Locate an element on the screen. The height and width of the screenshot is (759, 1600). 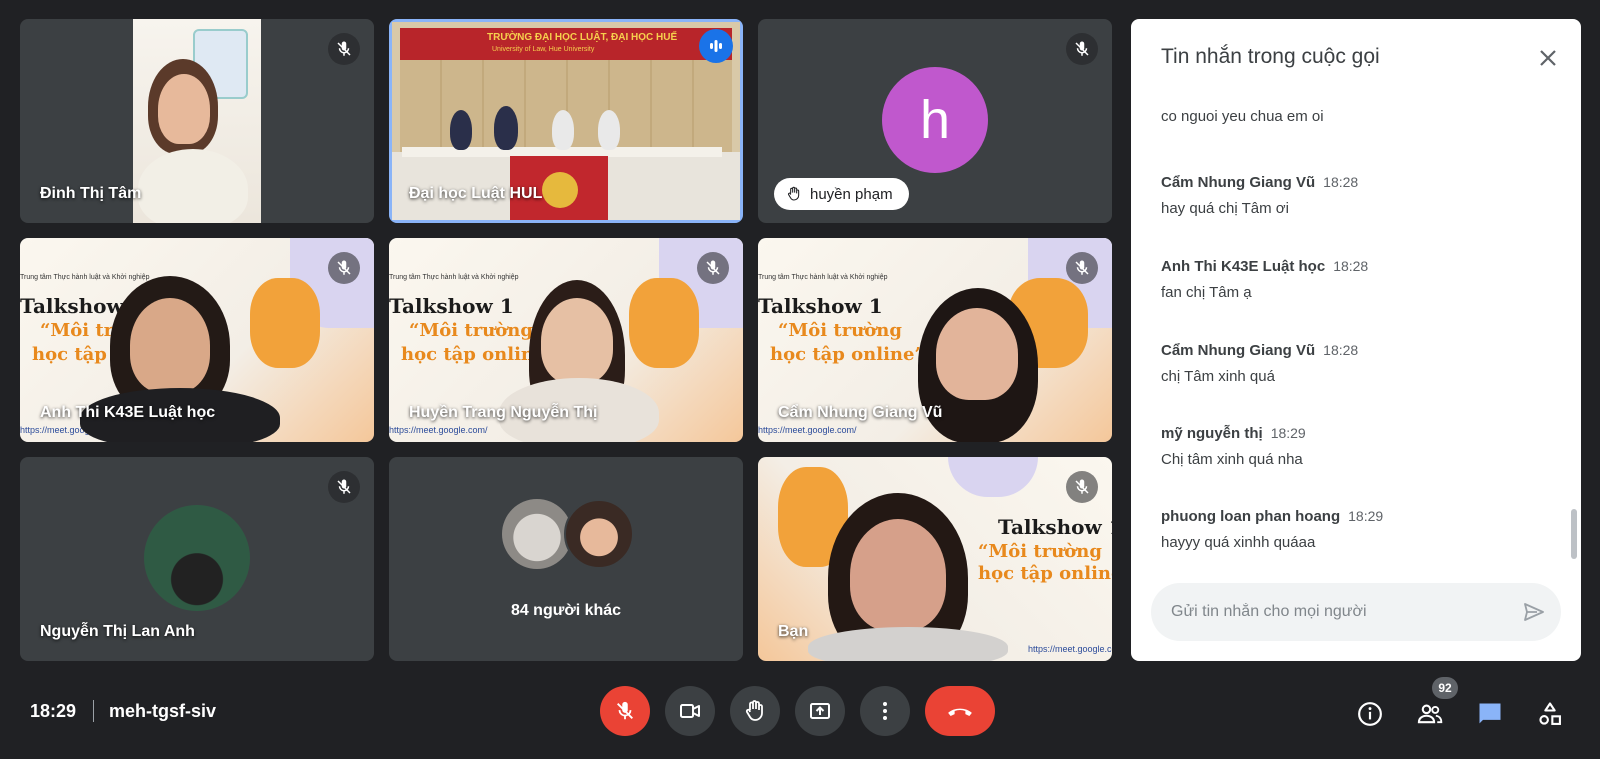
others-tile: 84 người khác is located at coordinates (566, 559).